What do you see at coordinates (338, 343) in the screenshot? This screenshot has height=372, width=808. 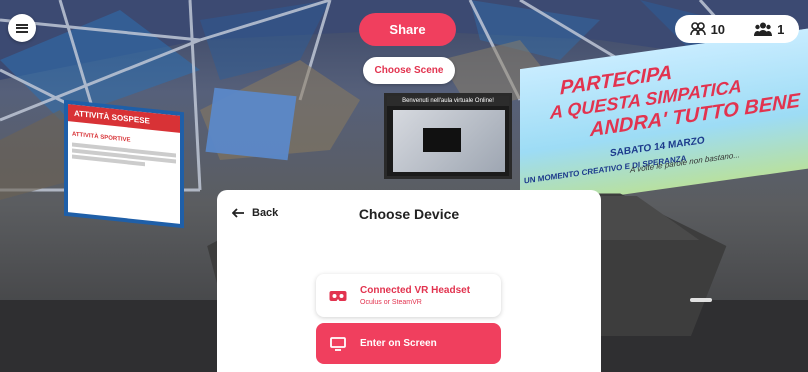 I see `monitor-icon` at bounding box center [338, 343].